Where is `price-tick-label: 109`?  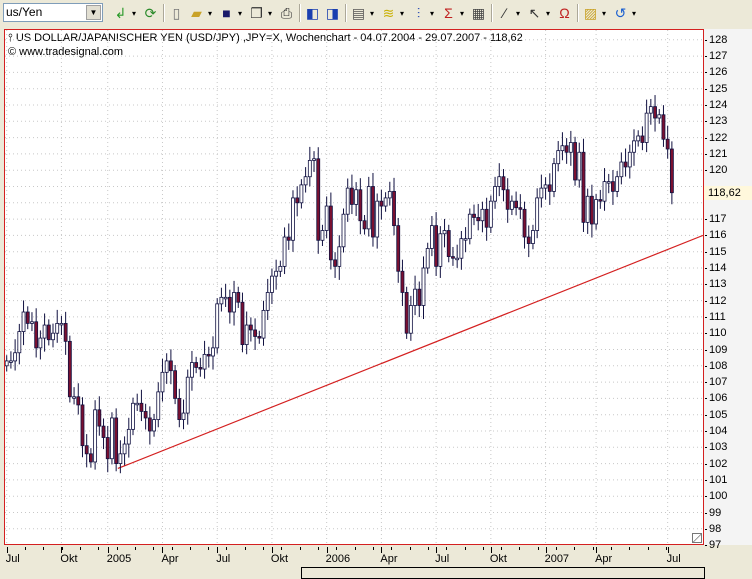 price-tick-label: 109 is located at coordinates (716, 349).